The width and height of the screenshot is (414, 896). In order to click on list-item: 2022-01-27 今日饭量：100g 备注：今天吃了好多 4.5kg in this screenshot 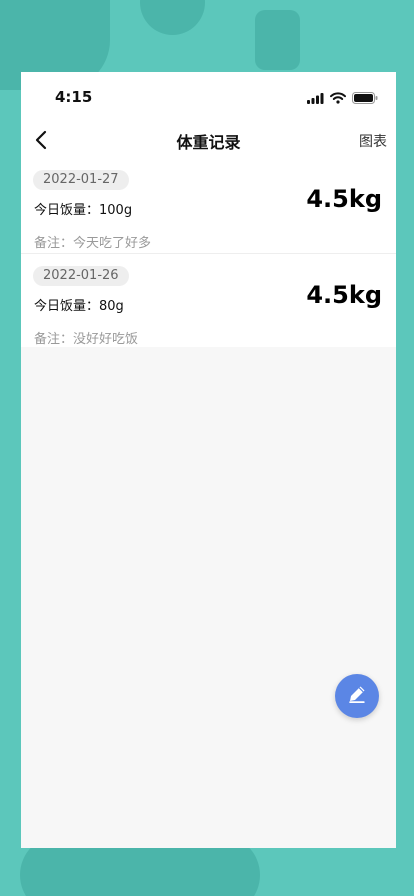, I will do `click(208, 206)`.